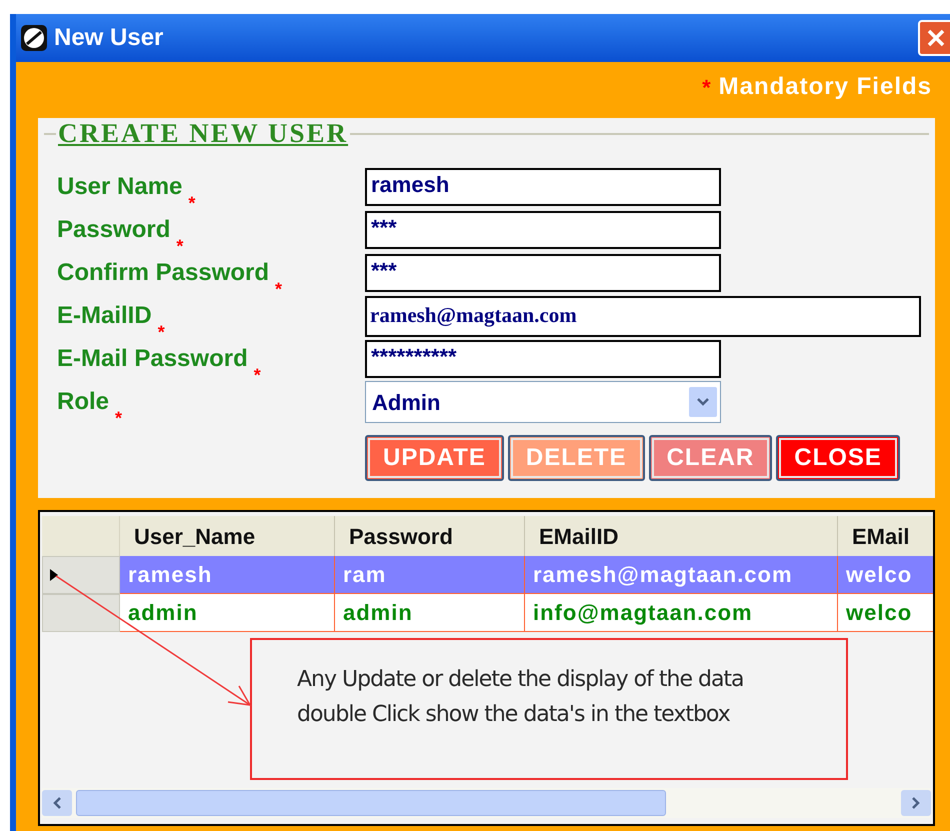 Image resolution: width=950 pixels, height=831 pixels. What do you see at coordinates (838, 458) in the screenshot?
I see `action-button: CLOSE` at bounding box center [838, 458].